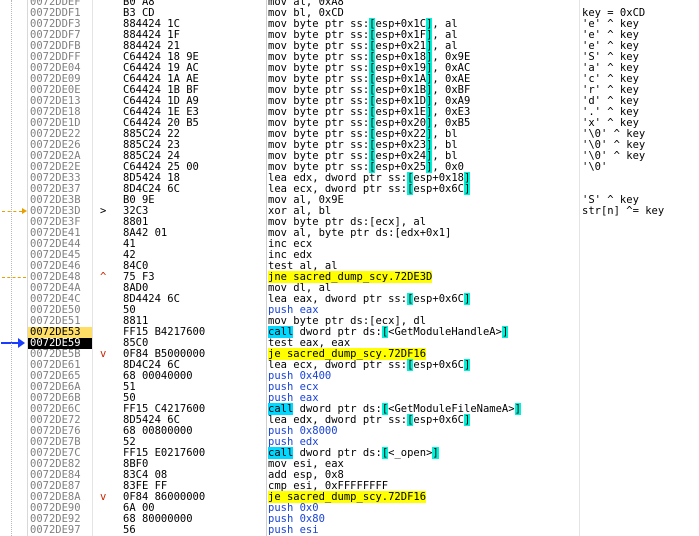 This screenshot has height=536, width=699. What do you see at coordinates (349, 387) in the screenshot?
I see `disasm-row: 0072DE6A 51 push ecx` at bounding box center [349, 387].